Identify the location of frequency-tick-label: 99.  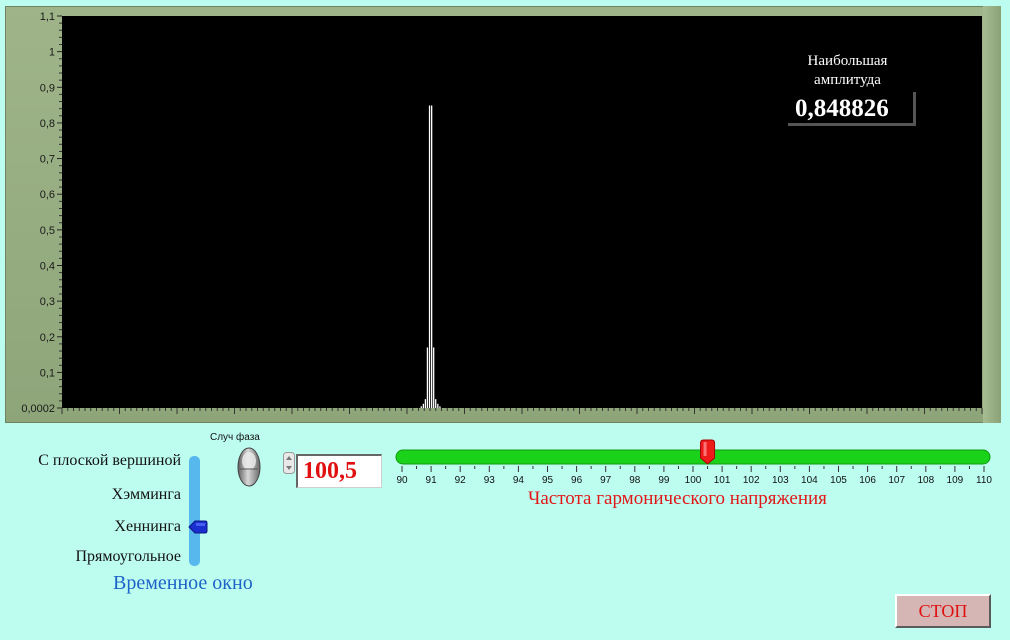
(664, 480).